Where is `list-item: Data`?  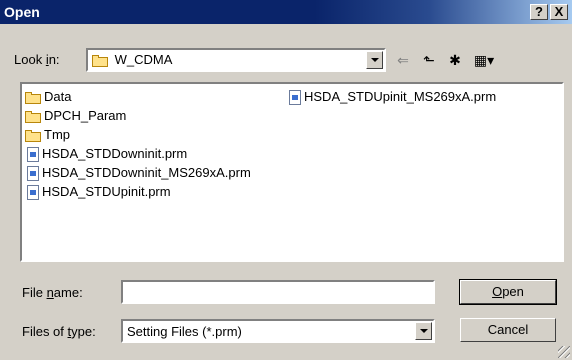 list-item: Data is located at coordinates (48, 97).